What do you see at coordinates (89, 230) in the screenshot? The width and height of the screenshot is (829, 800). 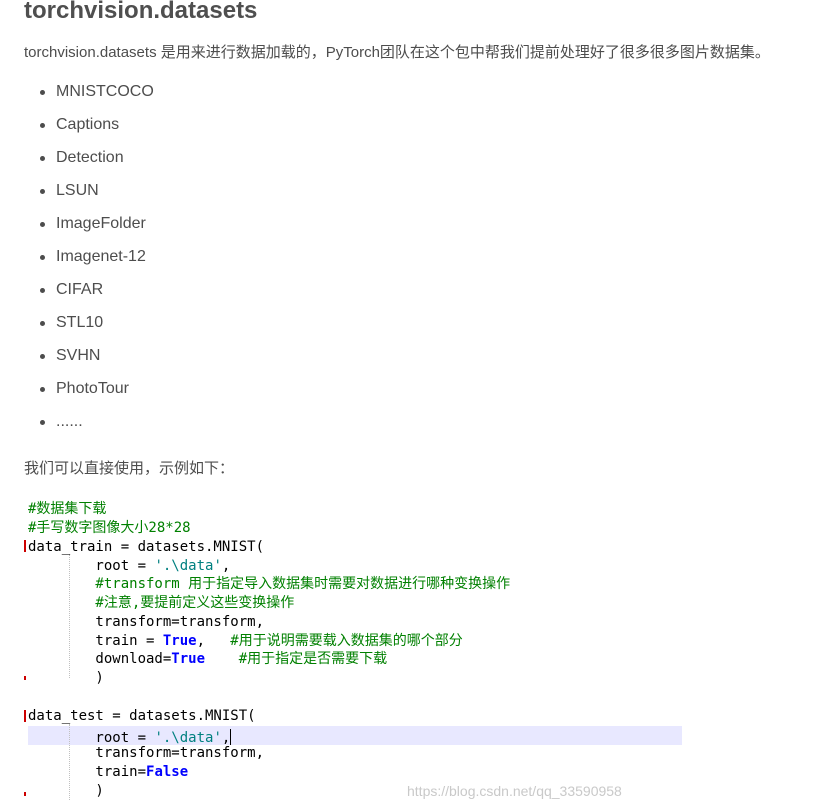 I see `list-item: ImageFolder` at bounding box center [89, 230].